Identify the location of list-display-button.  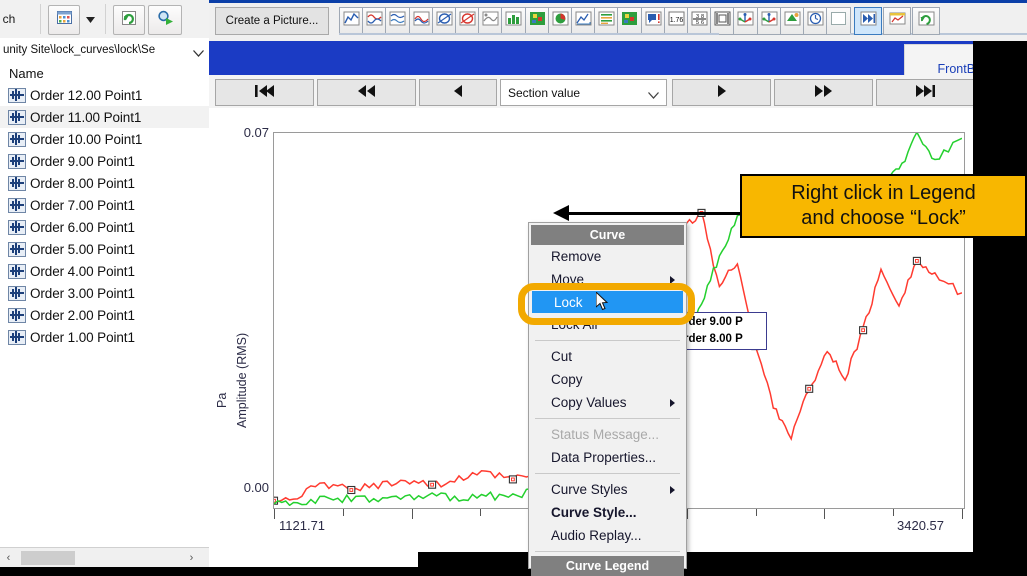
(607, 21).